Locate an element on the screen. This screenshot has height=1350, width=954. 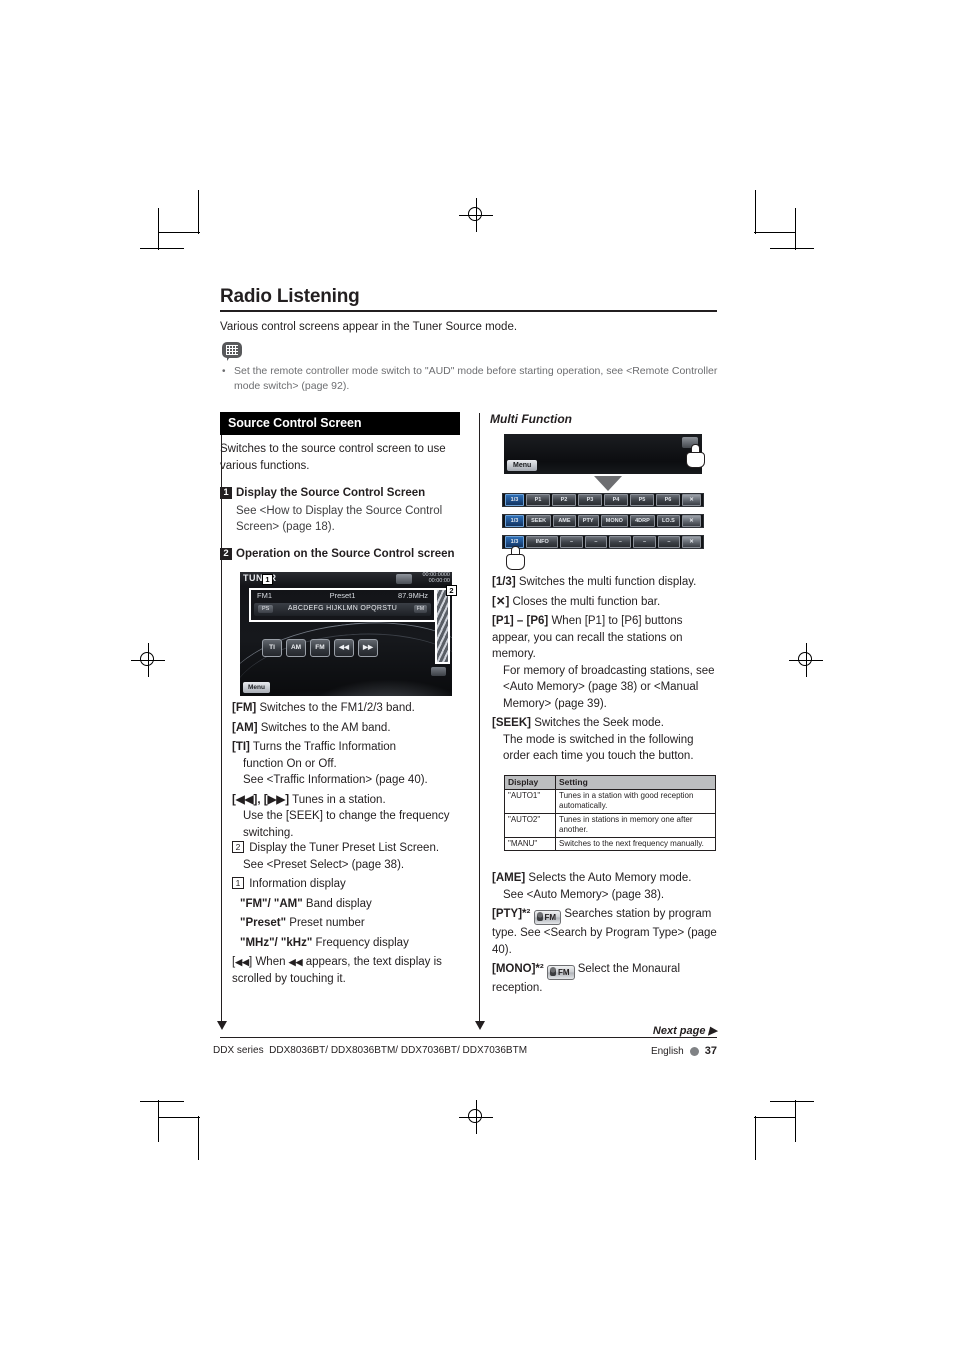
numbered-item-2-badge: 2 is located at coordinates (238, 847).